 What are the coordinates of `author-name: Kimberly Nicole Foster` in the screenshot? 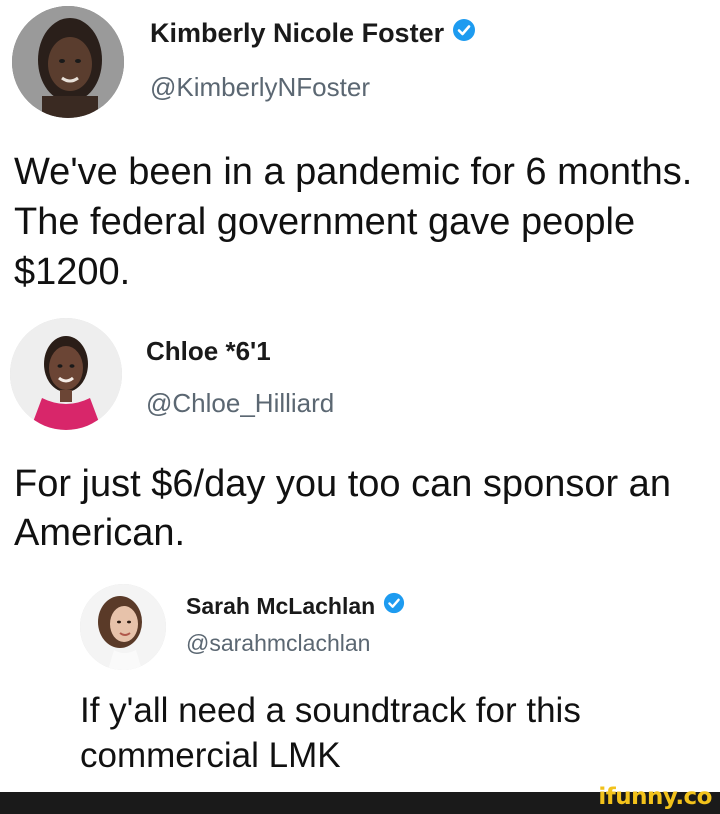 It's located at (313, 33).